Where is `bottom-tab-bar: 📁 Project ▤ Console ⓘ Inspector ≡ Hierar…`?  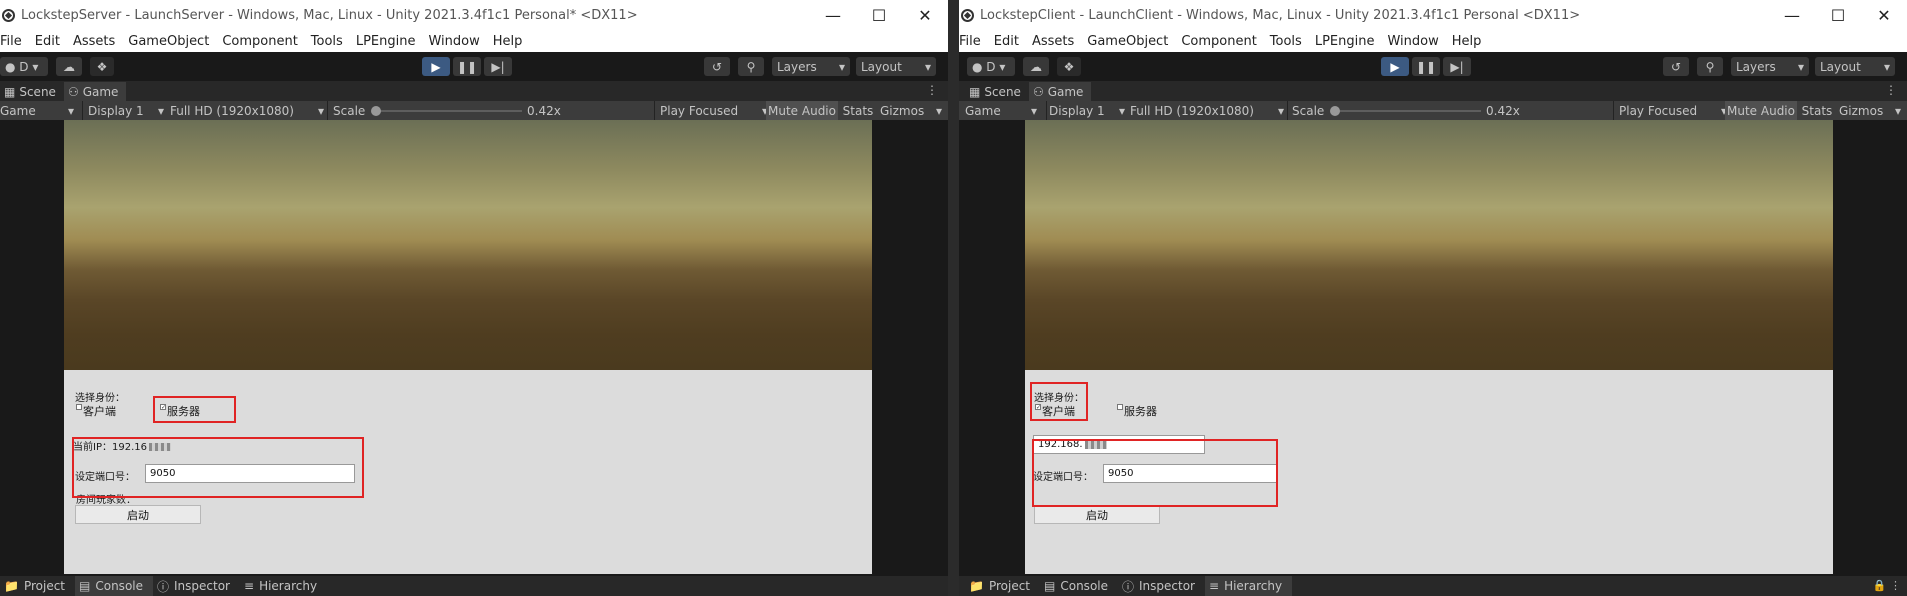
bottom-tab-bar: 📁 Project ▤ Console ⓘ Inspector ≡ Hierar… is located at coordinates (1433, 586).